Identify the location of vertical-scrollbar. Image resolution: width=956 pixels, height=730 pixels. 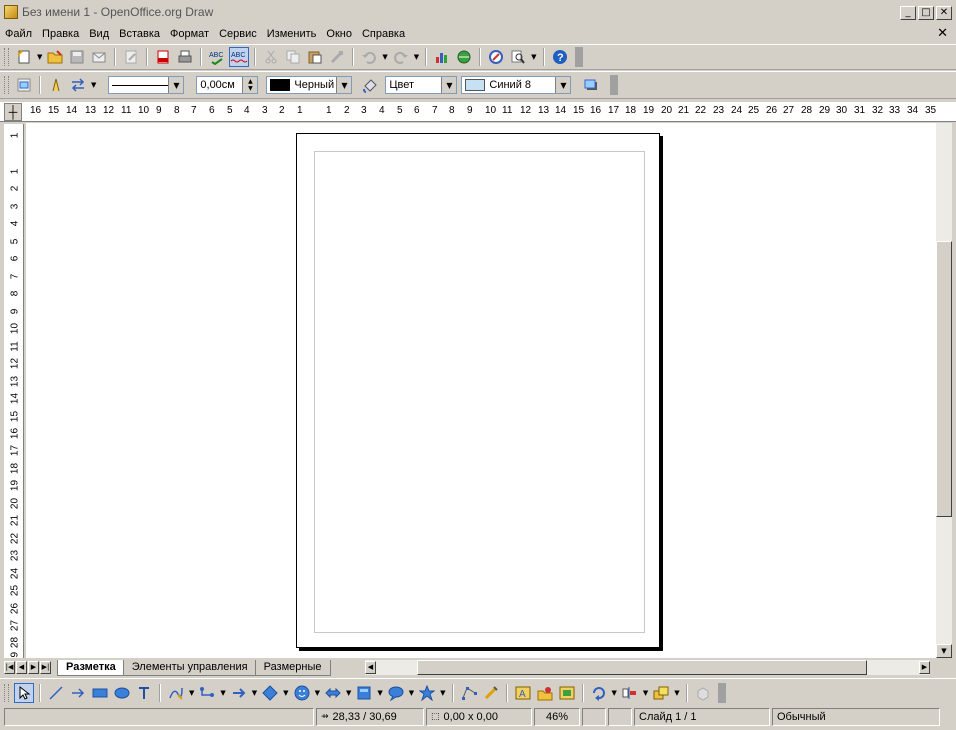
(944, 390).